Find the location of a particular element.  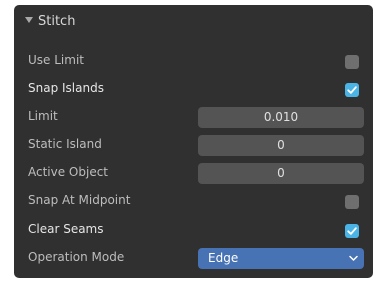

static-island-label: Static Island is located at coordinates (65, 144).